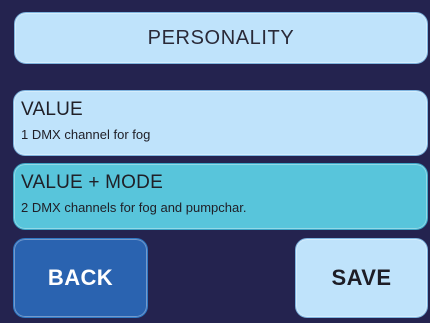  I want to click on option-value-mode-label: VALUE + MODE, so click(92, 182).